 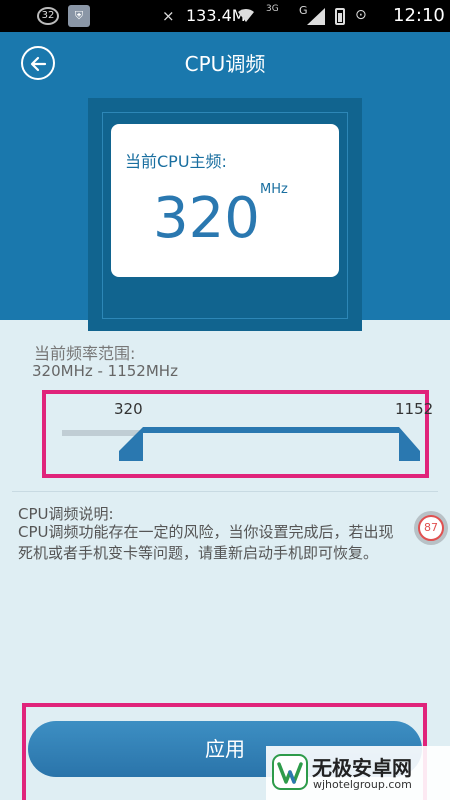 I want to click on frequency-range-slider: 320 1152, so click(x=237, y=434).